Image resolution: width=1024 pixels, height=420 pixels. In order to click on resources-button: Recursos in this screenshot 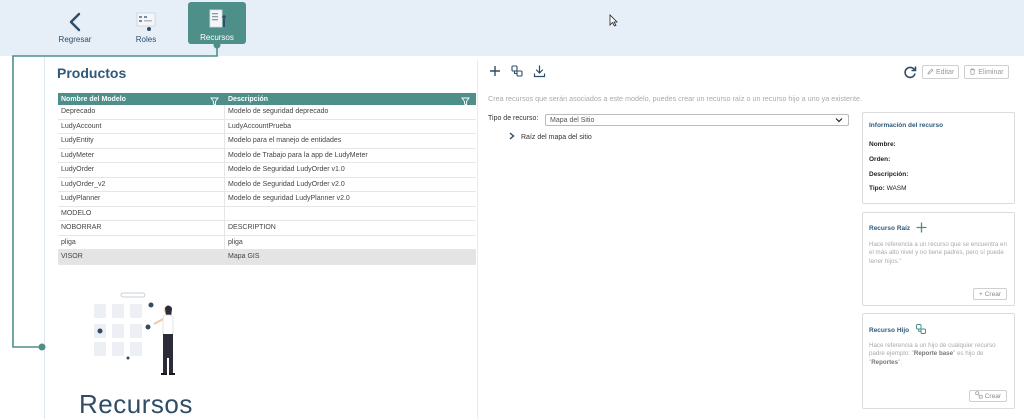, I will do `click(217, 23)`.